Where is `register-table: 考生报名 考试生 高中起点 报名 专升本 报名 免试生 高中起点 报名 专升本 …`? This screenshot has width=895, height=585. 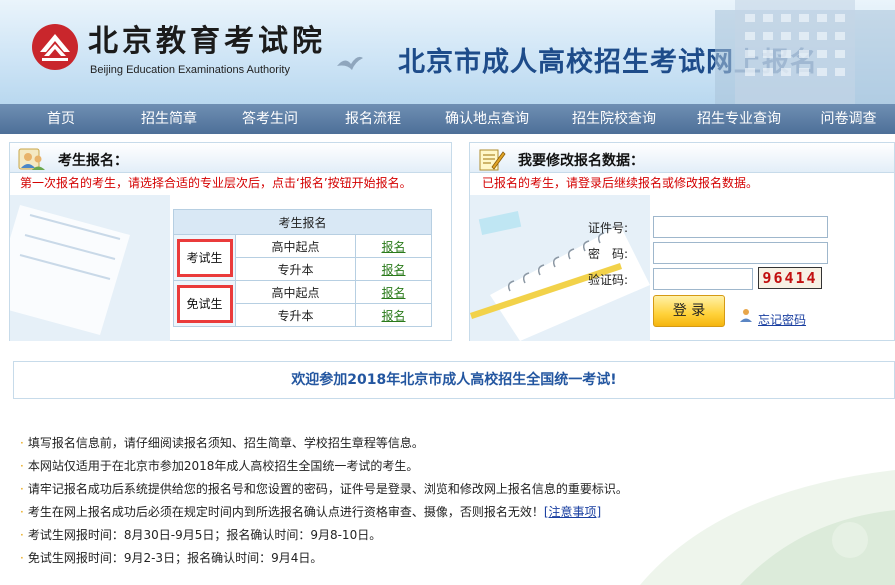 register-table: 考生报名 考试生 高中起点 报名 专升本 报名 免试生 高中起点 报名 专升本 … is located at coordinates (302, 268).